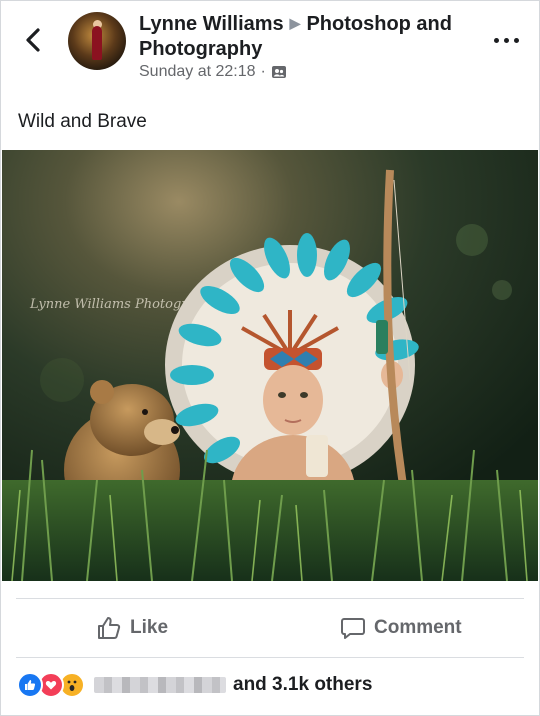 This screenshot has width=540, height=716. I want to click on arrow-right-icon: ▶, so click(295, 23).